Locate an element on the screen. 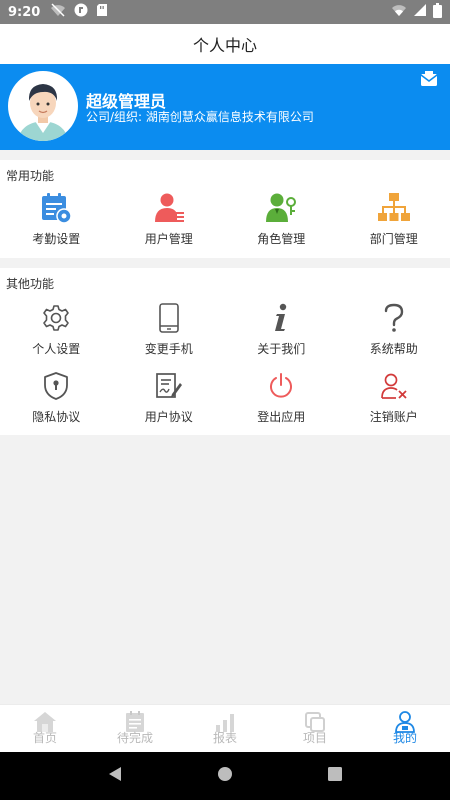 This screenshot has height=800, width=450. grid-item-label: 注销账户 is located at coordinates (393, 417).